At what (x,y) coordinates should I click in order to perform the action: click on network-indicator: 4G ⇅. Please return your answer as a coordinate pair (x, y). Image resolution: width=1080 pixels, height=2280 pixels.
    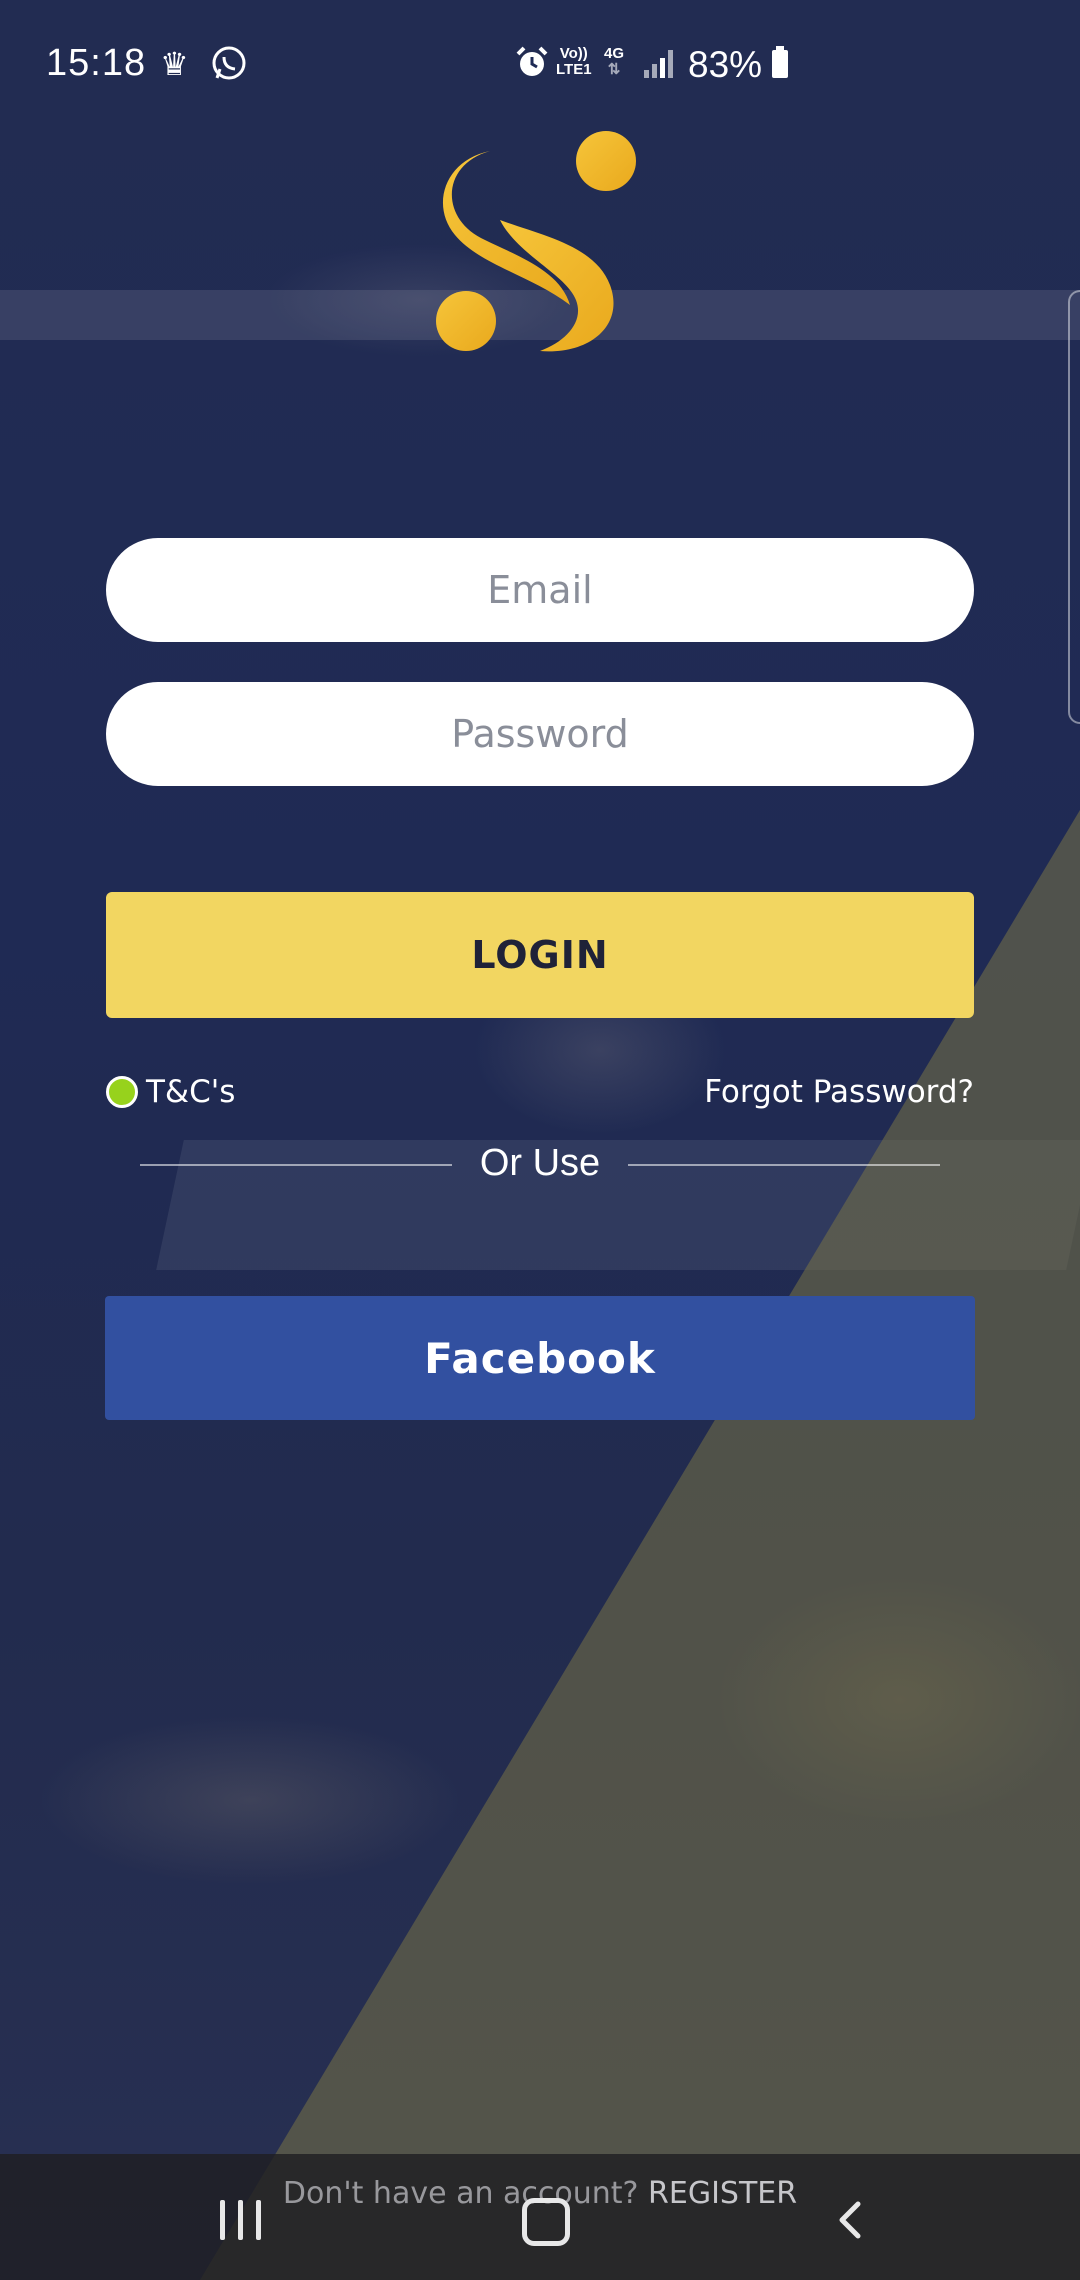
    Looking at the image, I should click on (614, 62).